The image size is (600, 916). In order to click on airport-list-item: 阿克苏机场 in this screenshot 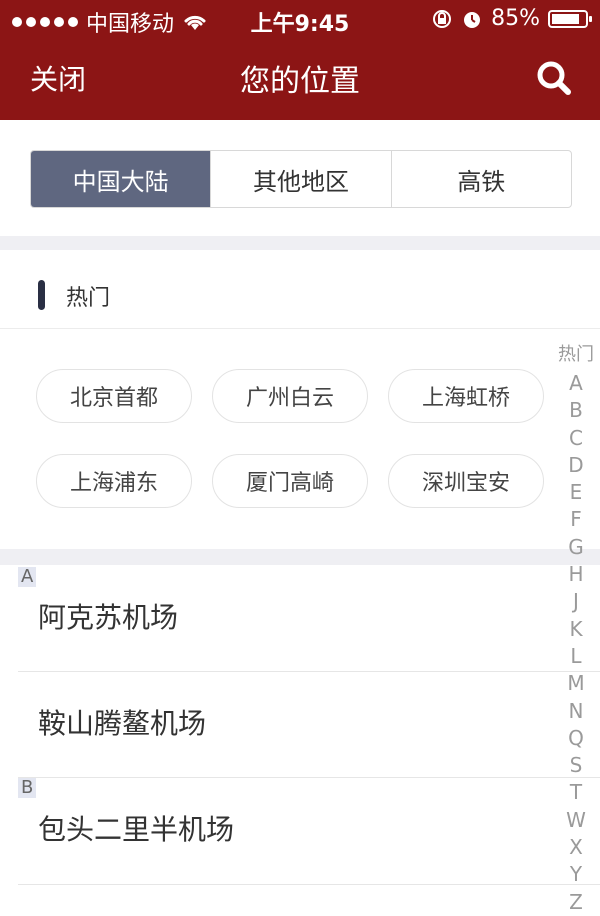, I will do `click(300, 619)`.